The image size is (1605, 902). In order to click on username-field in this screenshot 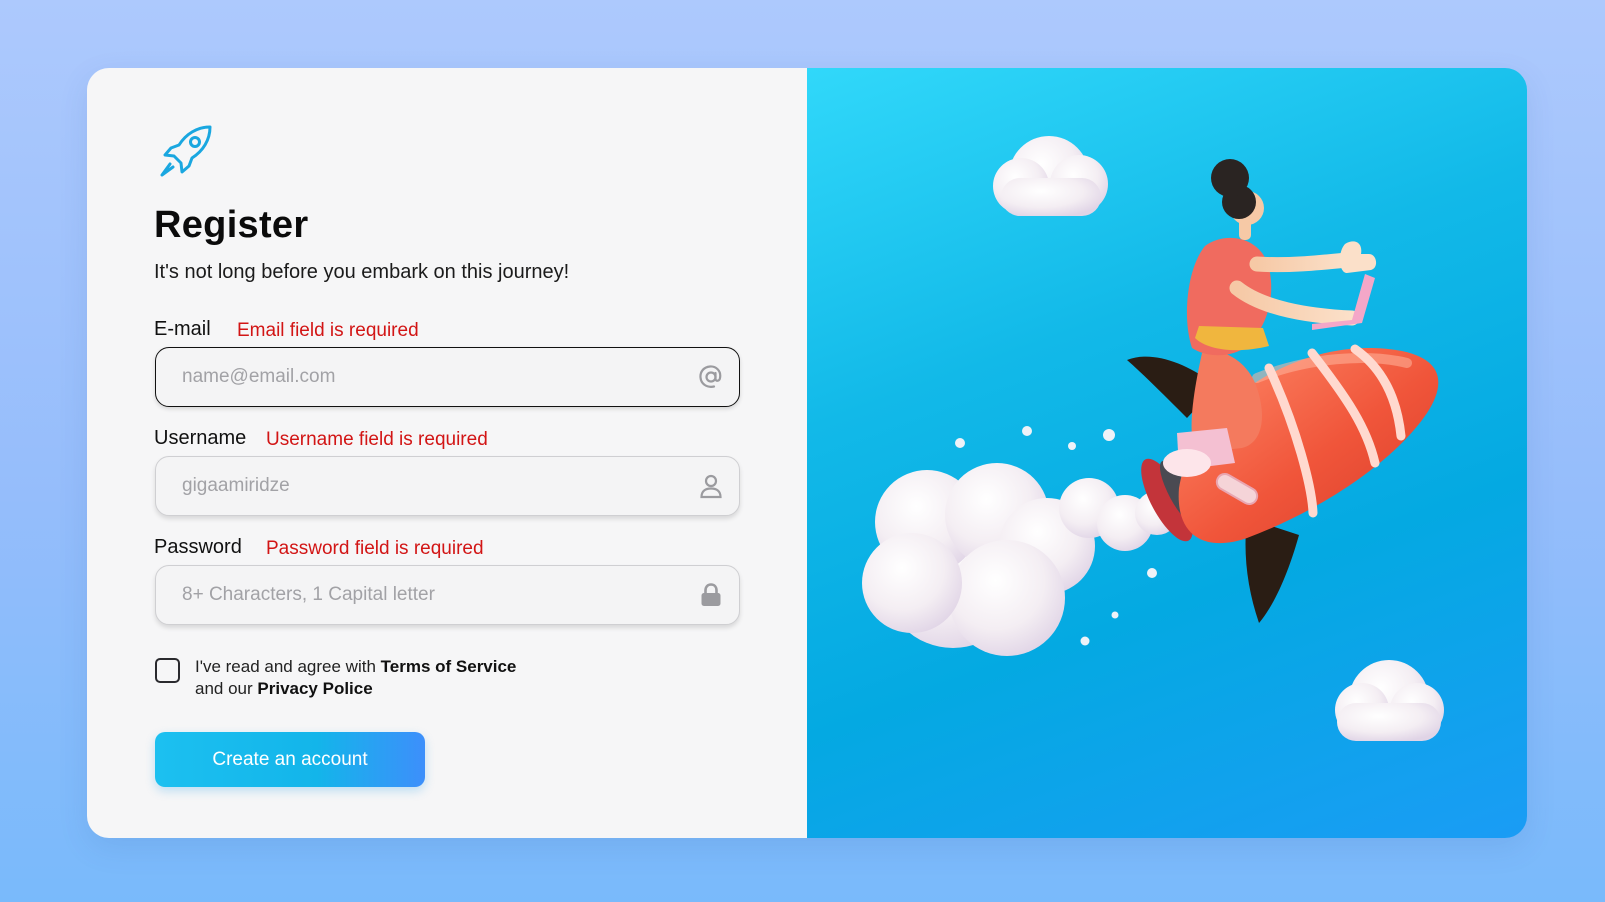, I will do `click(447, 486)`.